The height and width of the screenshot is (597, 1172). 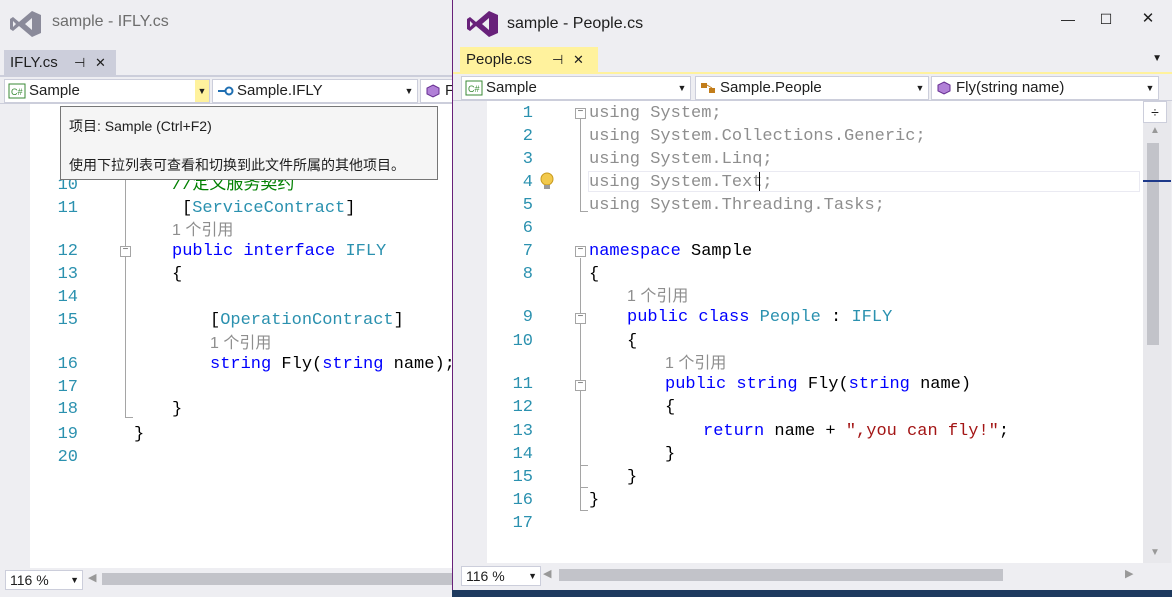 What do you see at coordinates (1106, 19) in the screenshot?
I see `maximize-icon: ☐` at bounding box center [1106, 19].